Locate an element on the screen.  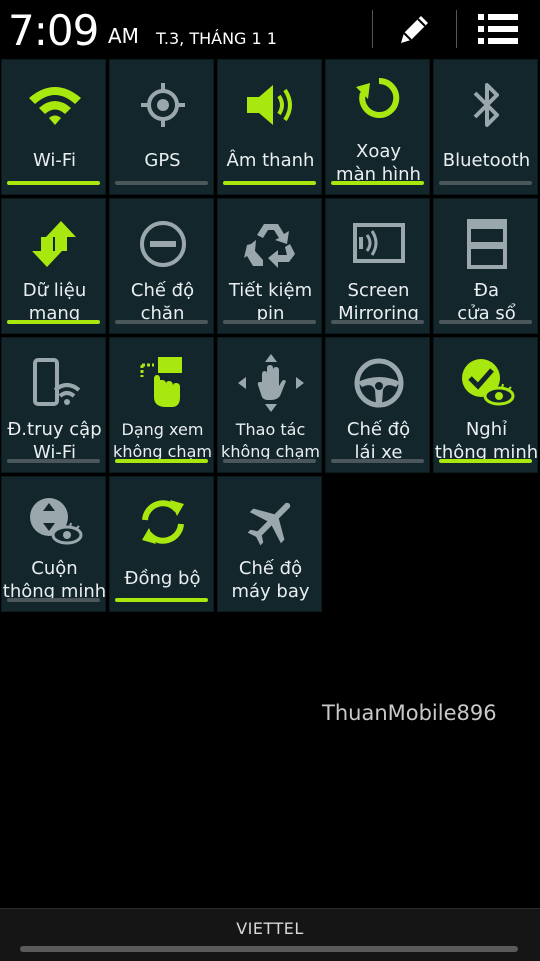
tile-label-line1: Xoay is located at coordinates (378, 151).